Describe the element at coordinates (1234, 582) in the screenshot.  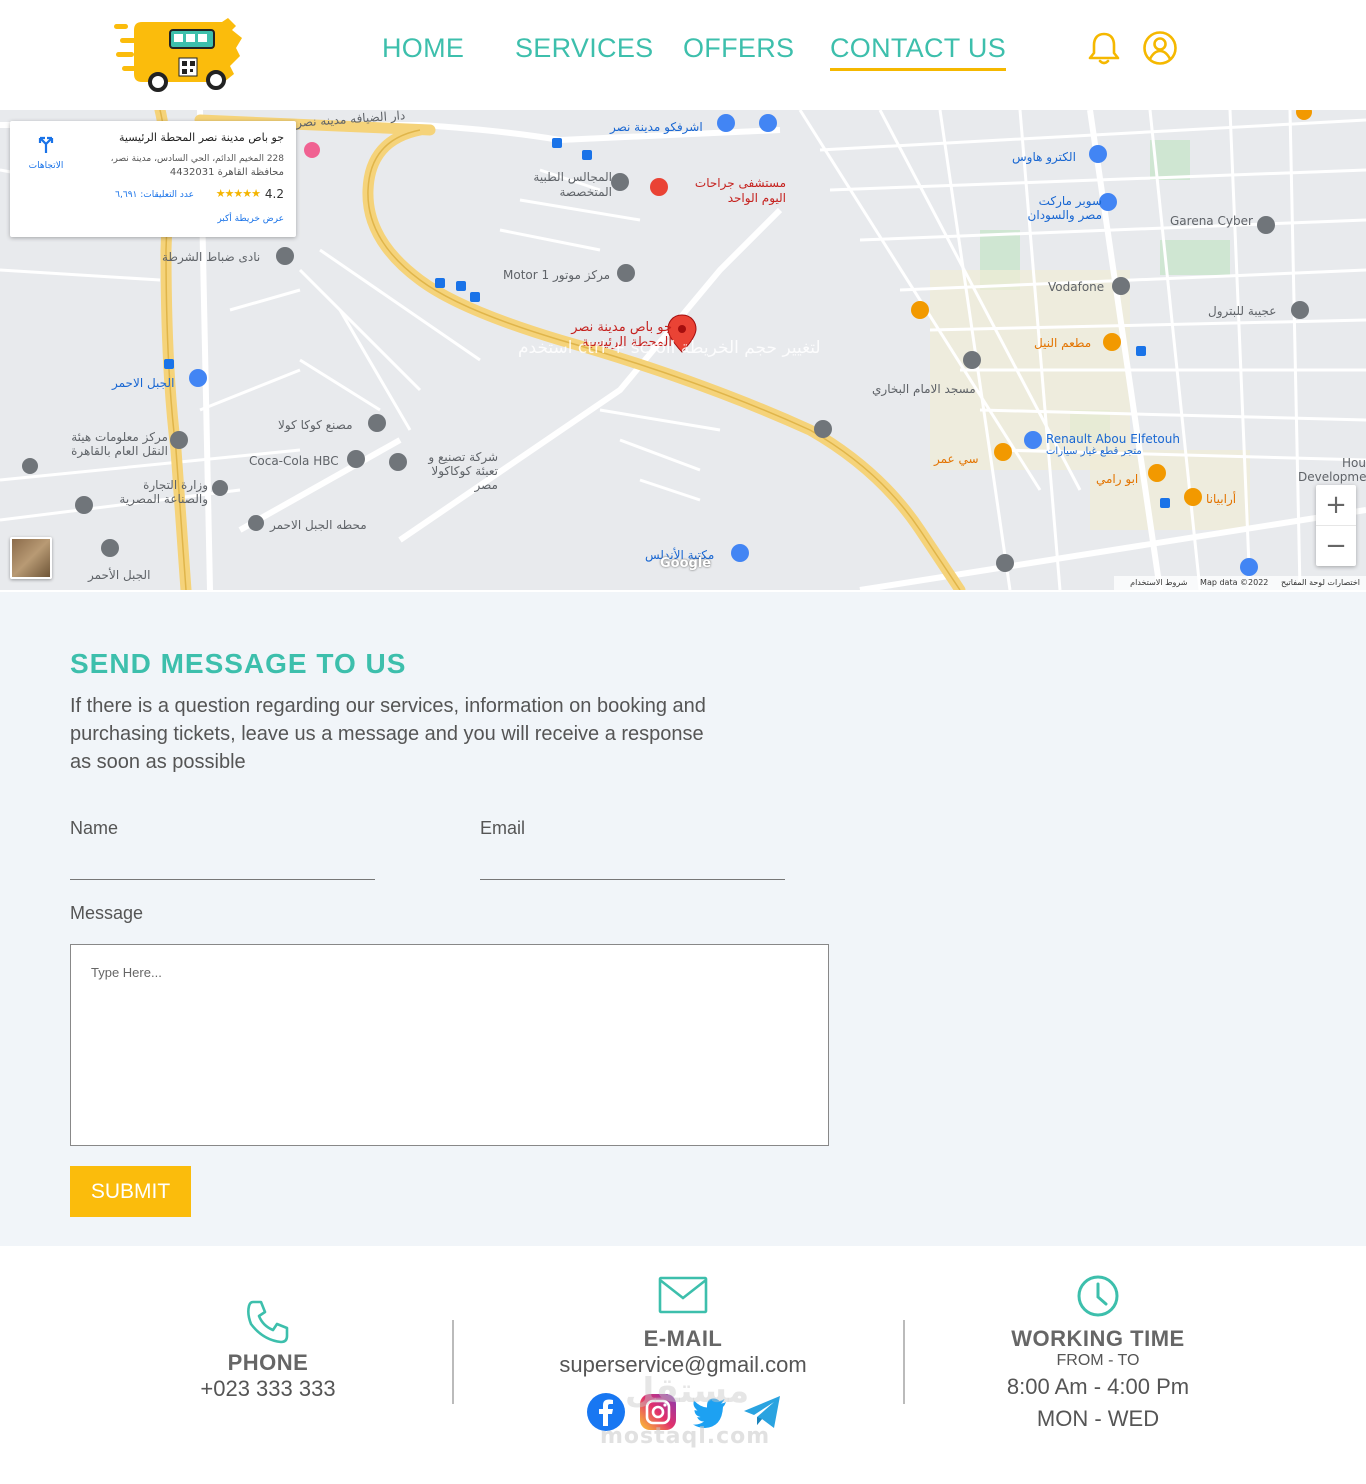
I see `map-data-credit: Map data ©2022` at that location.